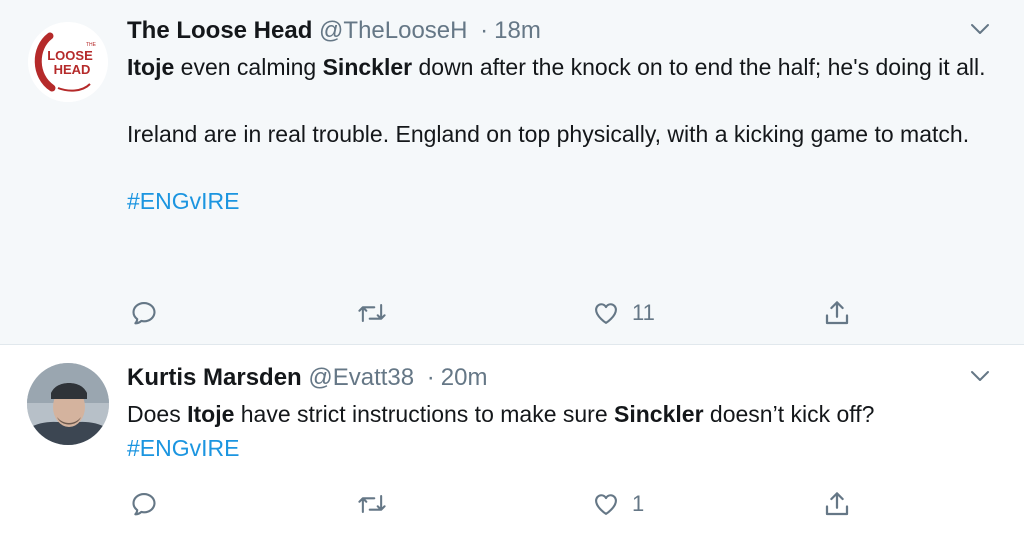 Image resolution: width=1024 pixels, height=541 pixels. I want to click on author-name: The Loose Head, so click(219, 30).